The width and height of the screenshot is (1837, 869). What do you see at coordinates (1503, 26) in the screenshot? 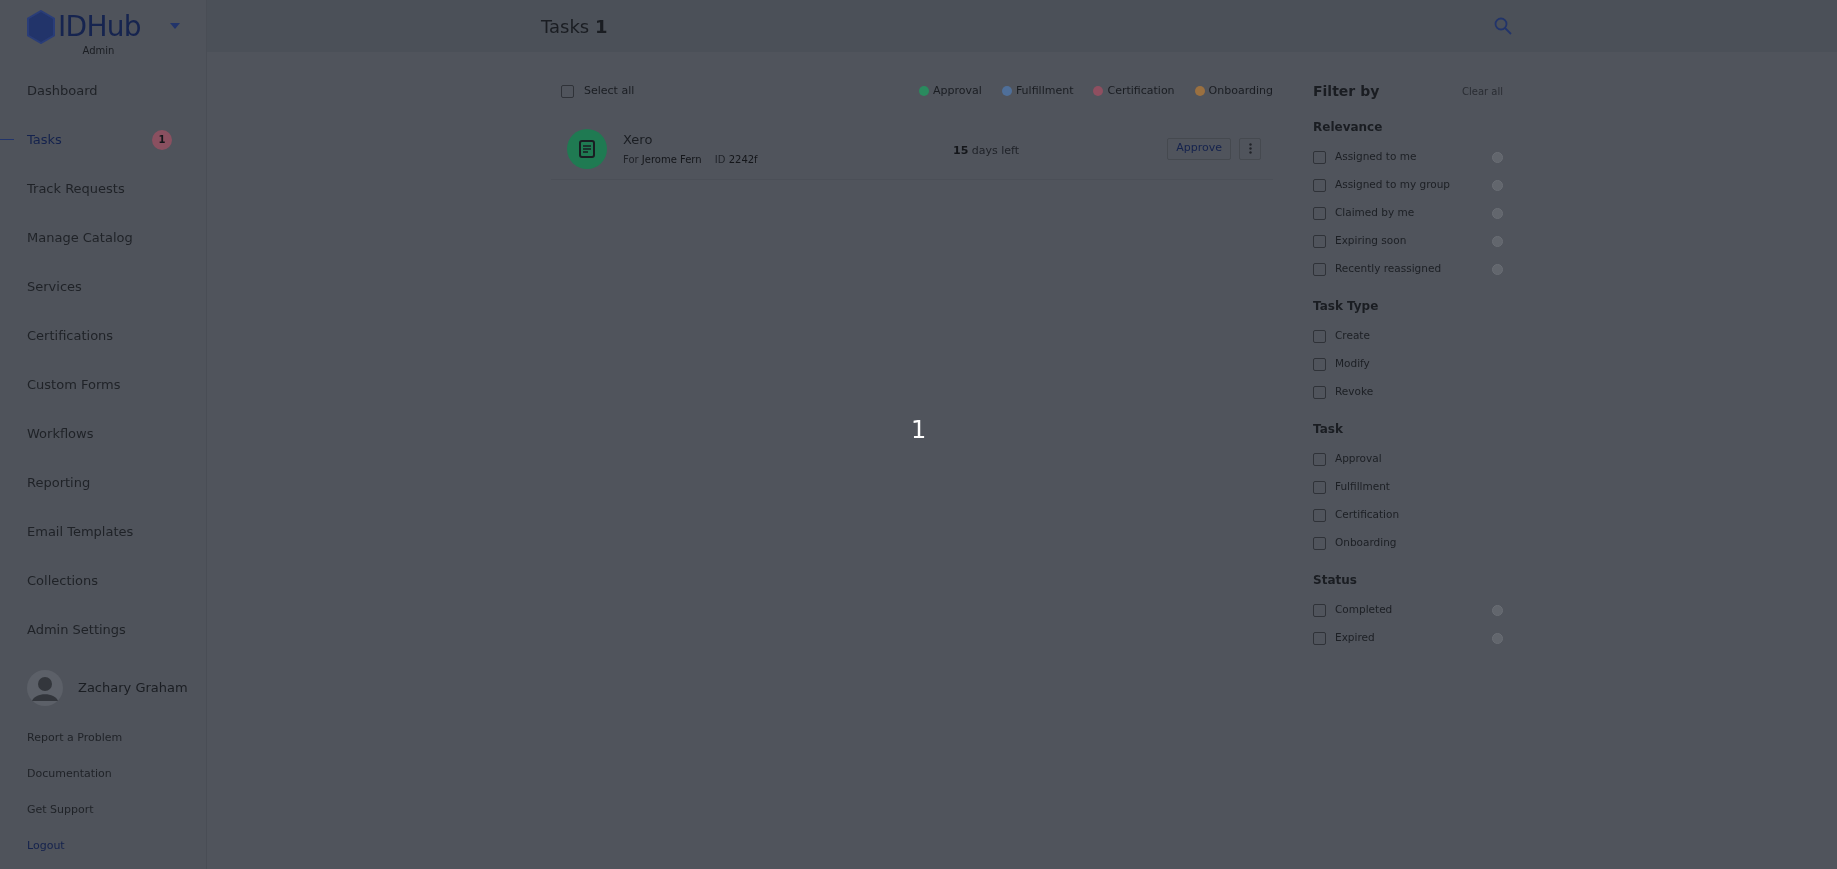
I see `search-icon` at bounding box center [1503, 26].